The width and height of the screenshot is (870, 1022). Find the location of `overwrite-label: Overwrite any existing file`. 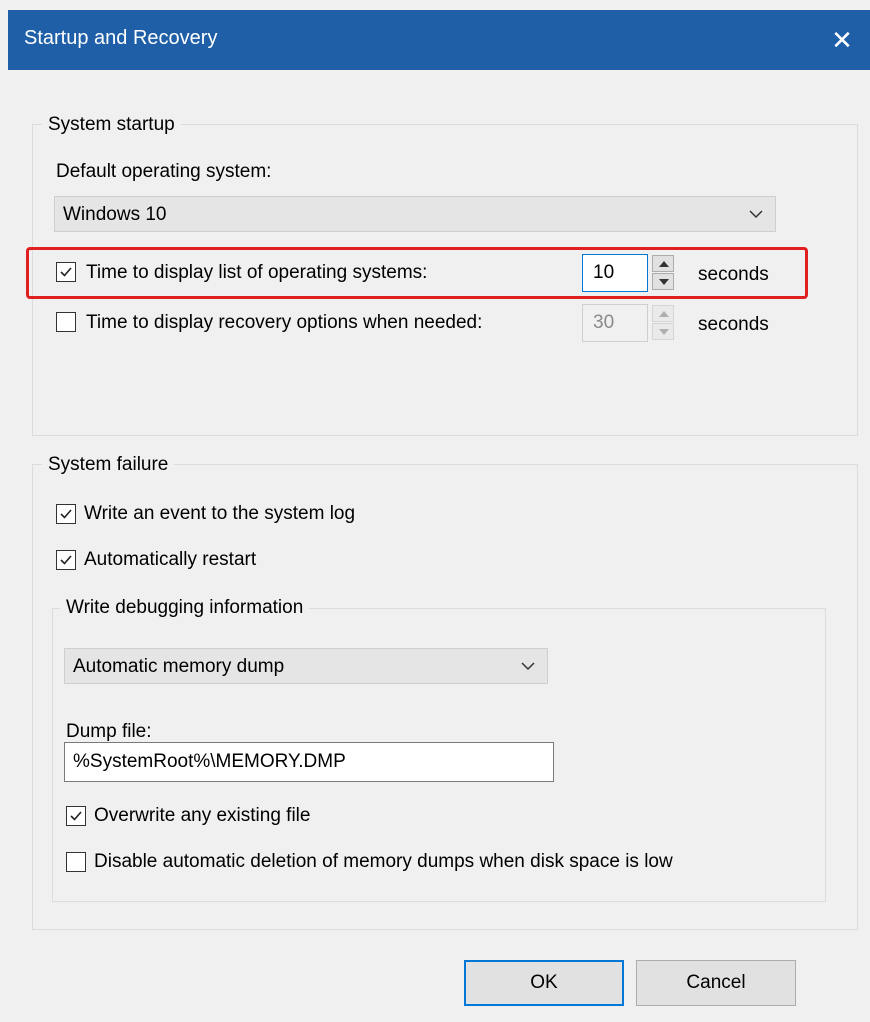

overwrite-label: Overwrite any existing file is located at coordinates (202, 815).